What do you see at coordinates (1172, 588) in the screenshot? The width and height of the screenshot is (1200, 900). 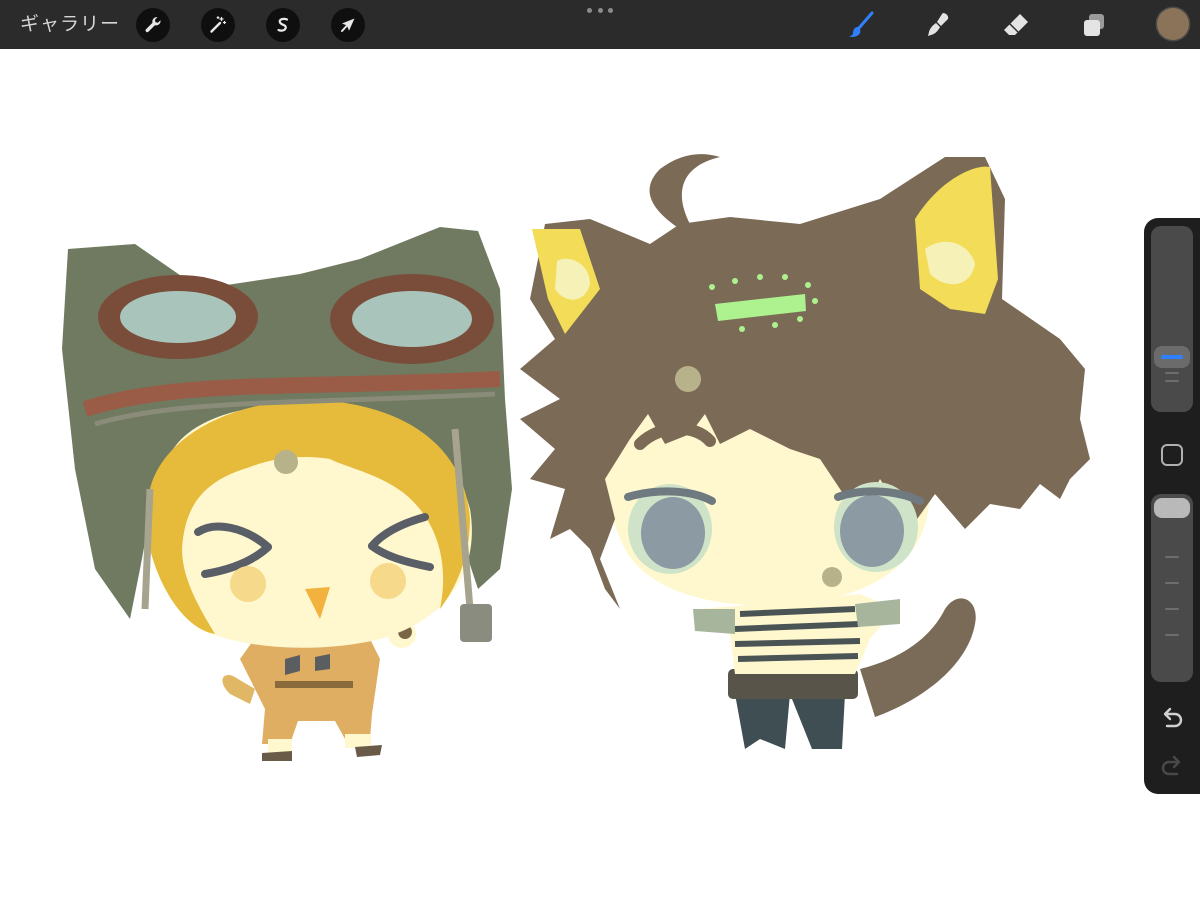 I see `opacity-slider` at bounding box center [1172, 588].